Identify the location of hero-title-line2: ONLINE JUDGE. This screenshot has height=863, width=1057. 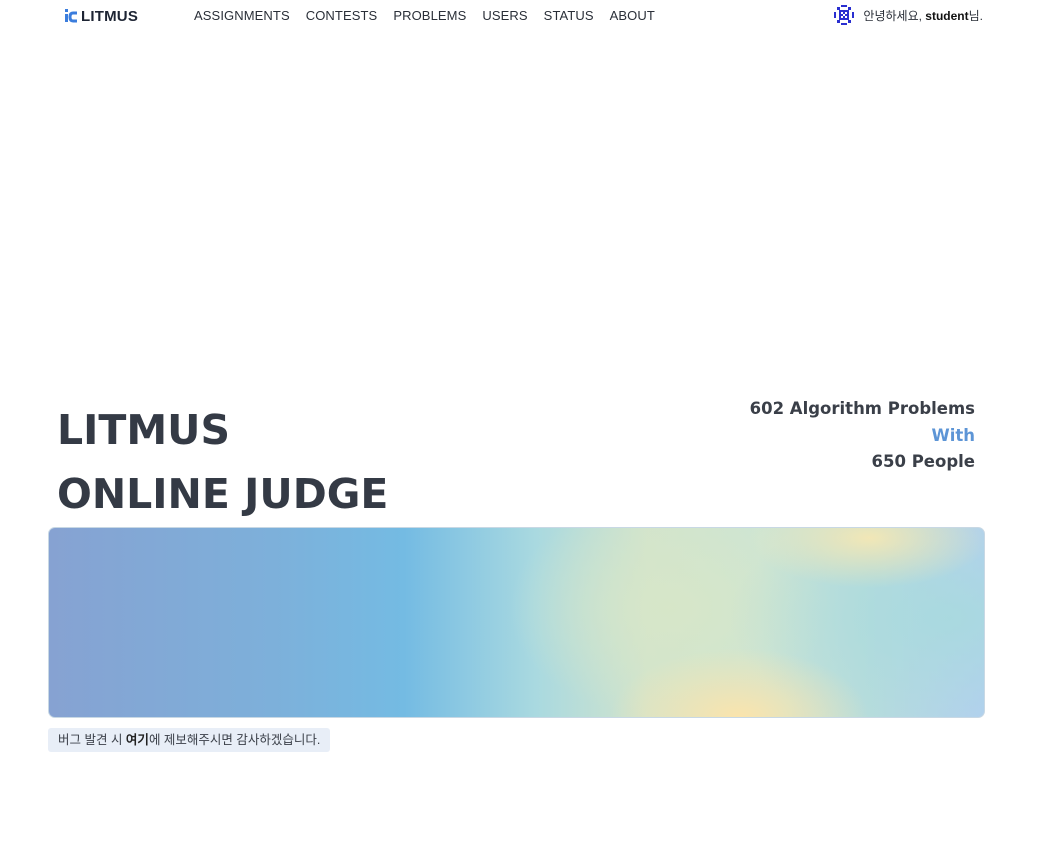
(223, 494).